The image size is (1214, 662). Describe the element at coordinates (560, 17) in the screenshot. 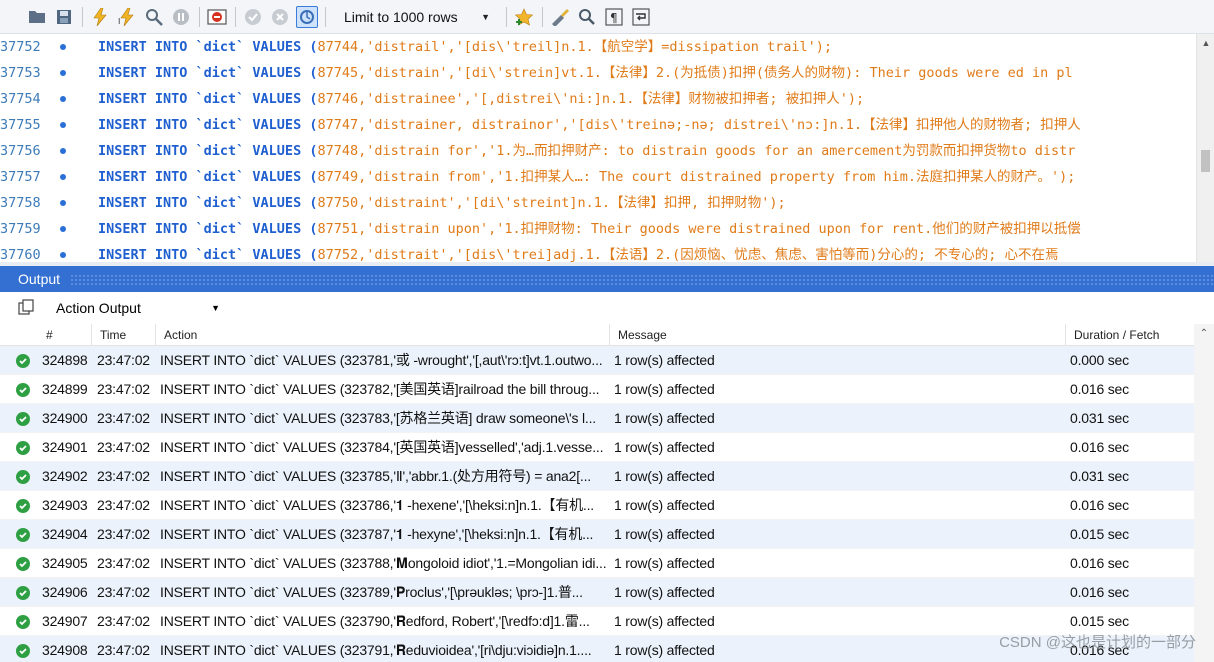

I see `beautify-icon` at that location.